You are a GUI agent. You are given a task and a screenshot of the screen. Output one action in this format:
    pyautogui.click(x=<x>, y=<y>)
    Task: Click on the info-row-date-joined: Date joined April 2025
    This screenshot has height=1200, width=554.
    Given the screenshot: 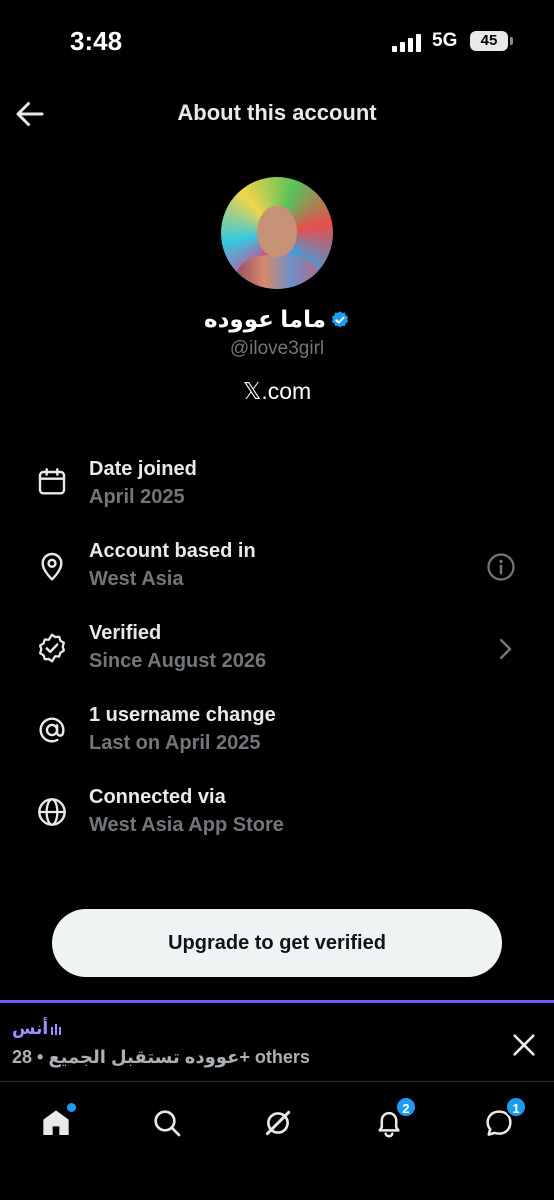 What is the action you would take?
    pyautogui.click(x=277, y=493)
    